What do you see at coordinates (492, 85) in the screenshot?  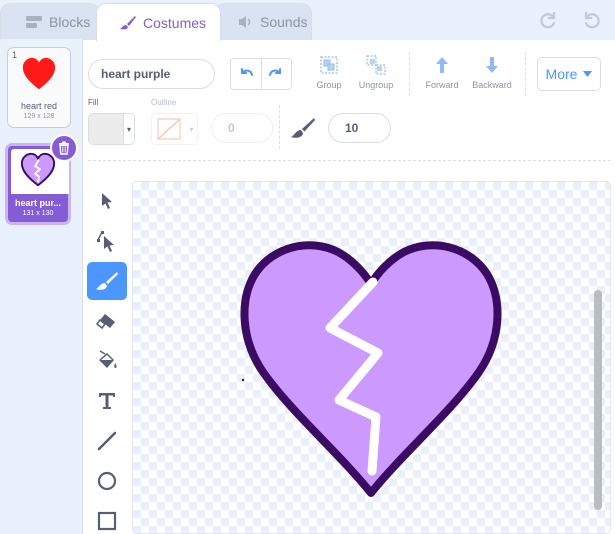 I see `backward-label: Backward` at bounding box center [492, 85].